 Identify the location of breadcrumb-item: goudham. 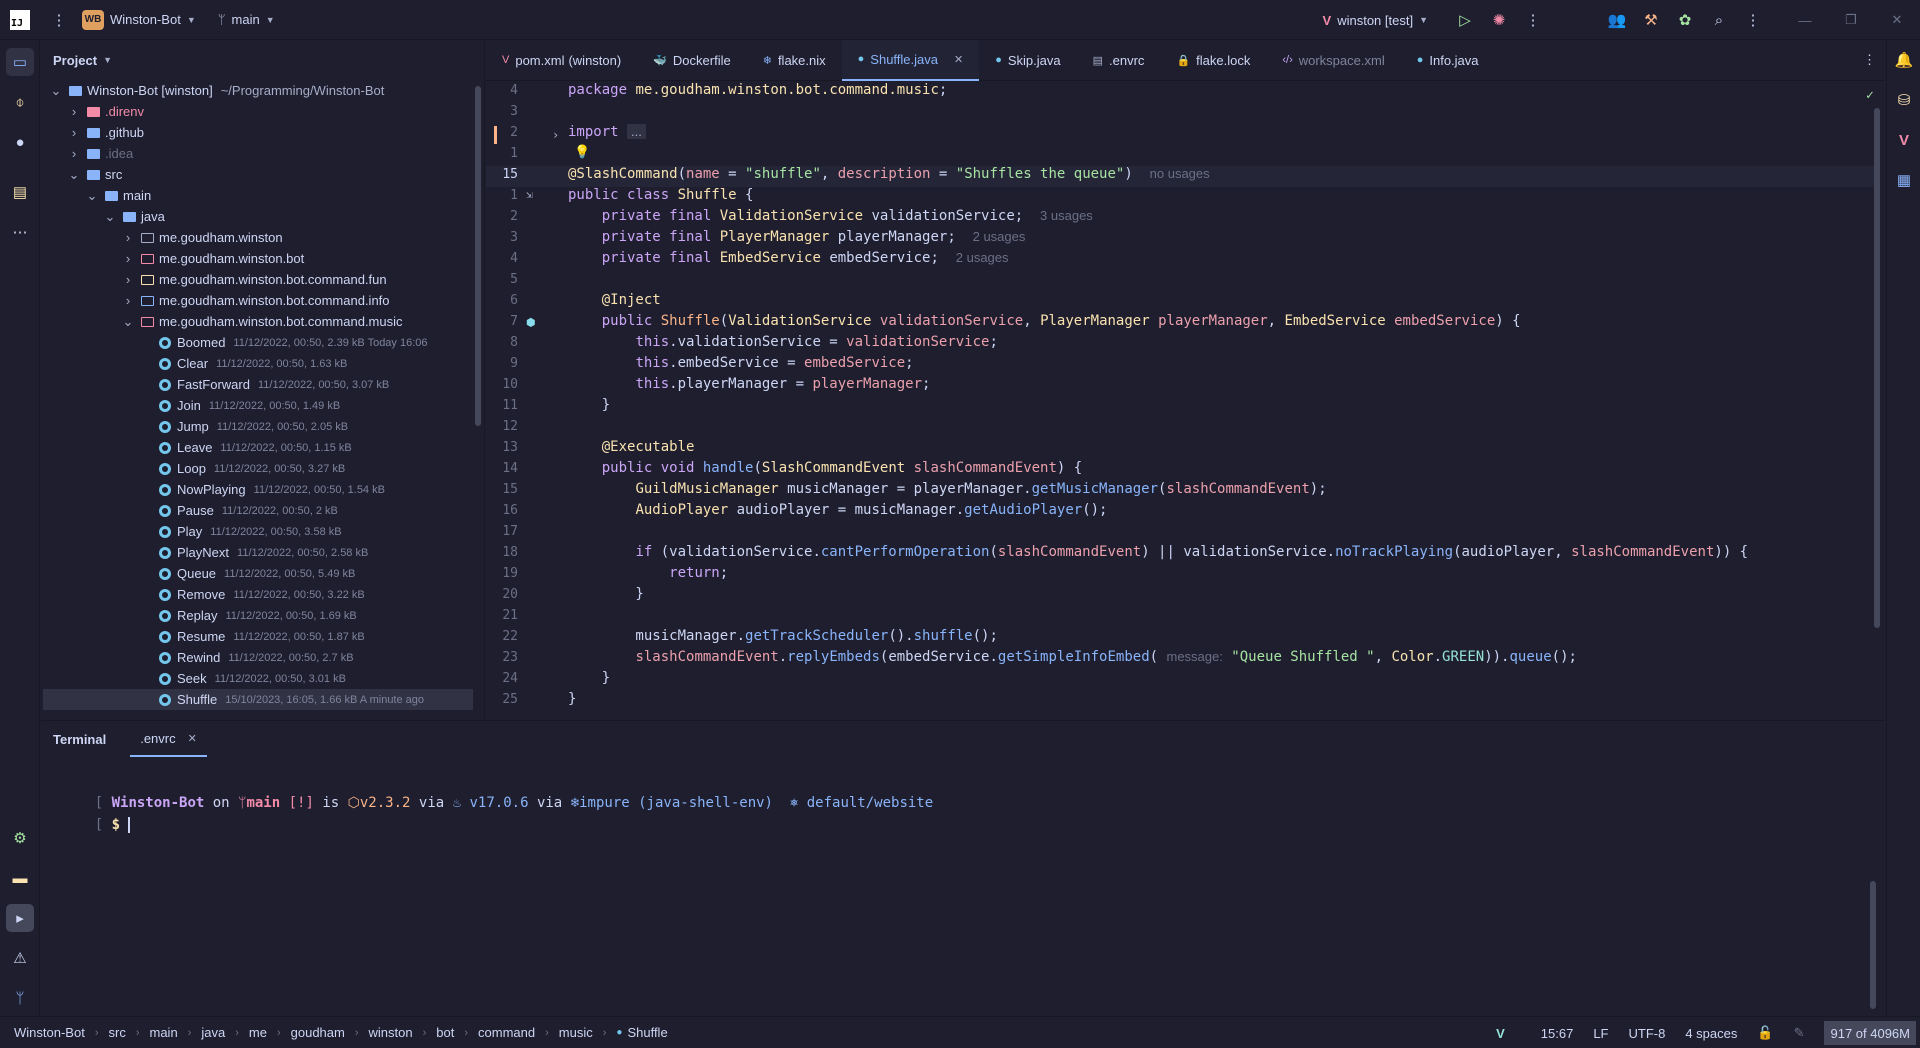
(318, 1032).